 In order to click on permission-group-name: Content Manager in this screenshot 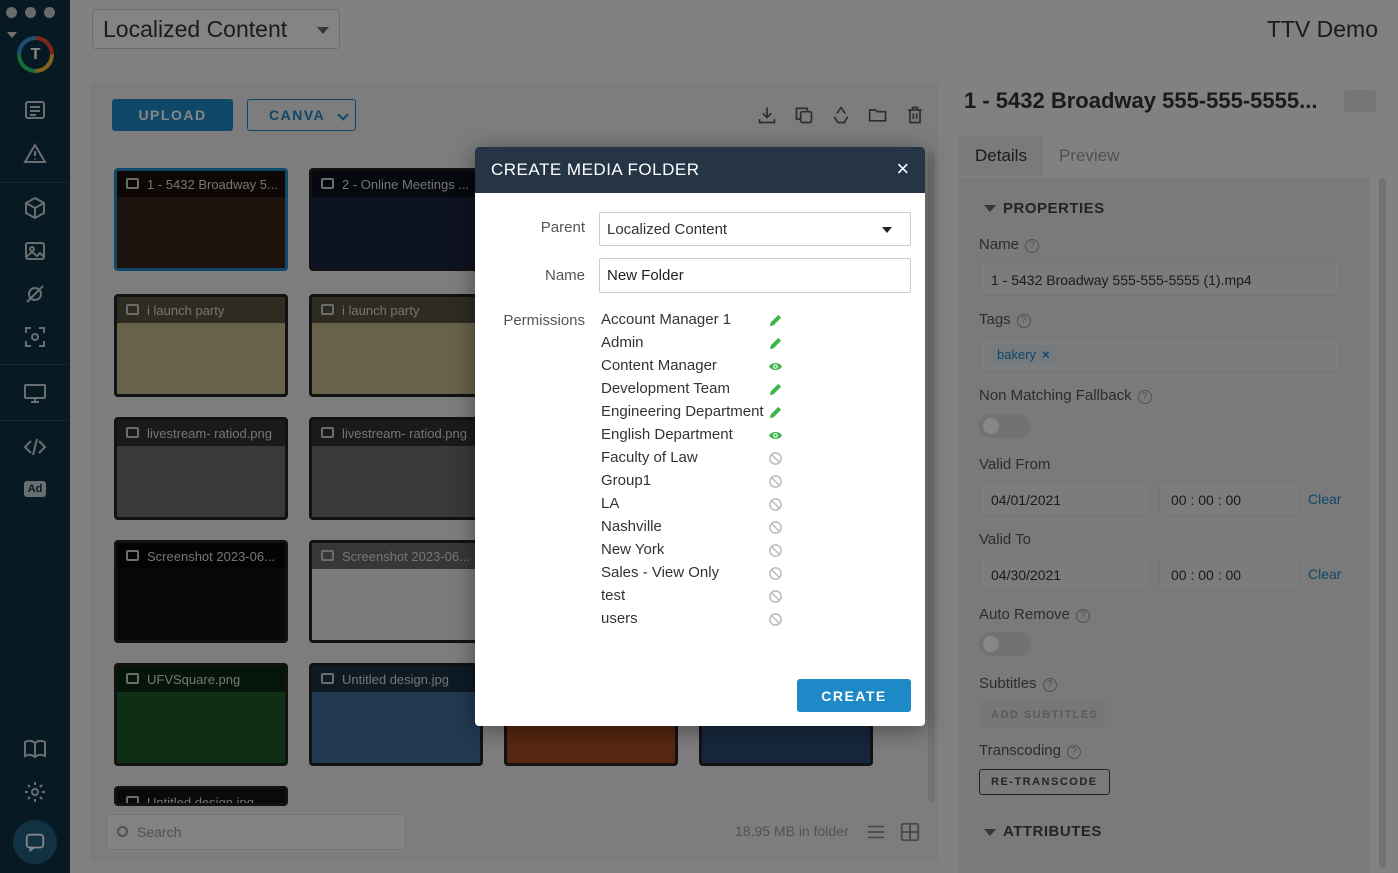, I will do `click(659, 365)`.